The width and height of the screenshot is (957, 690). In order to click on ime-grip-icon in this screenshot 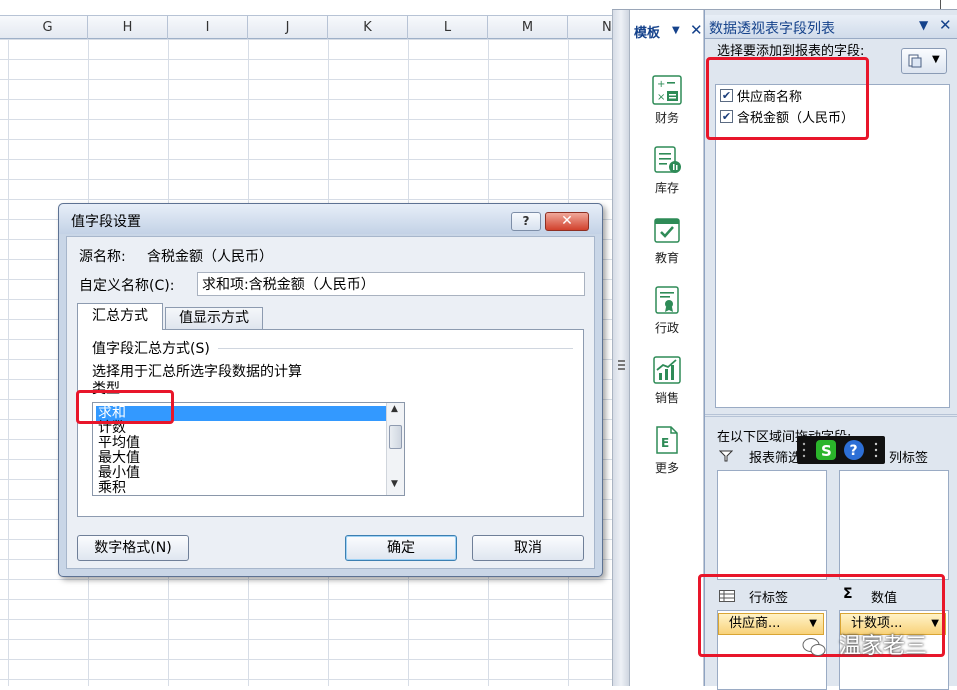, I will do `click(806, 450)`.